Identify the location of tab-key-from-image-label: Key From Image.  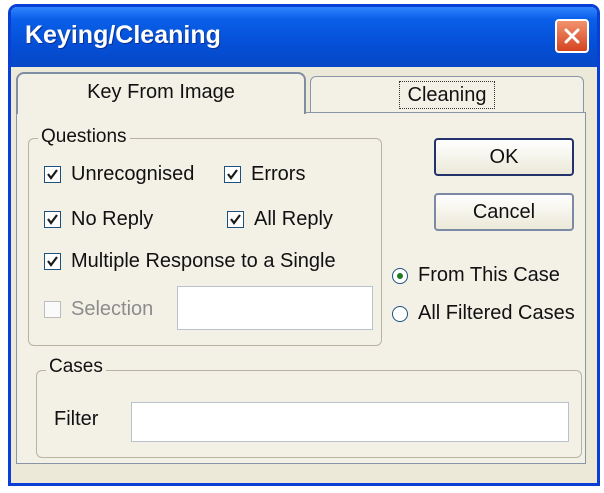
(161, 92).